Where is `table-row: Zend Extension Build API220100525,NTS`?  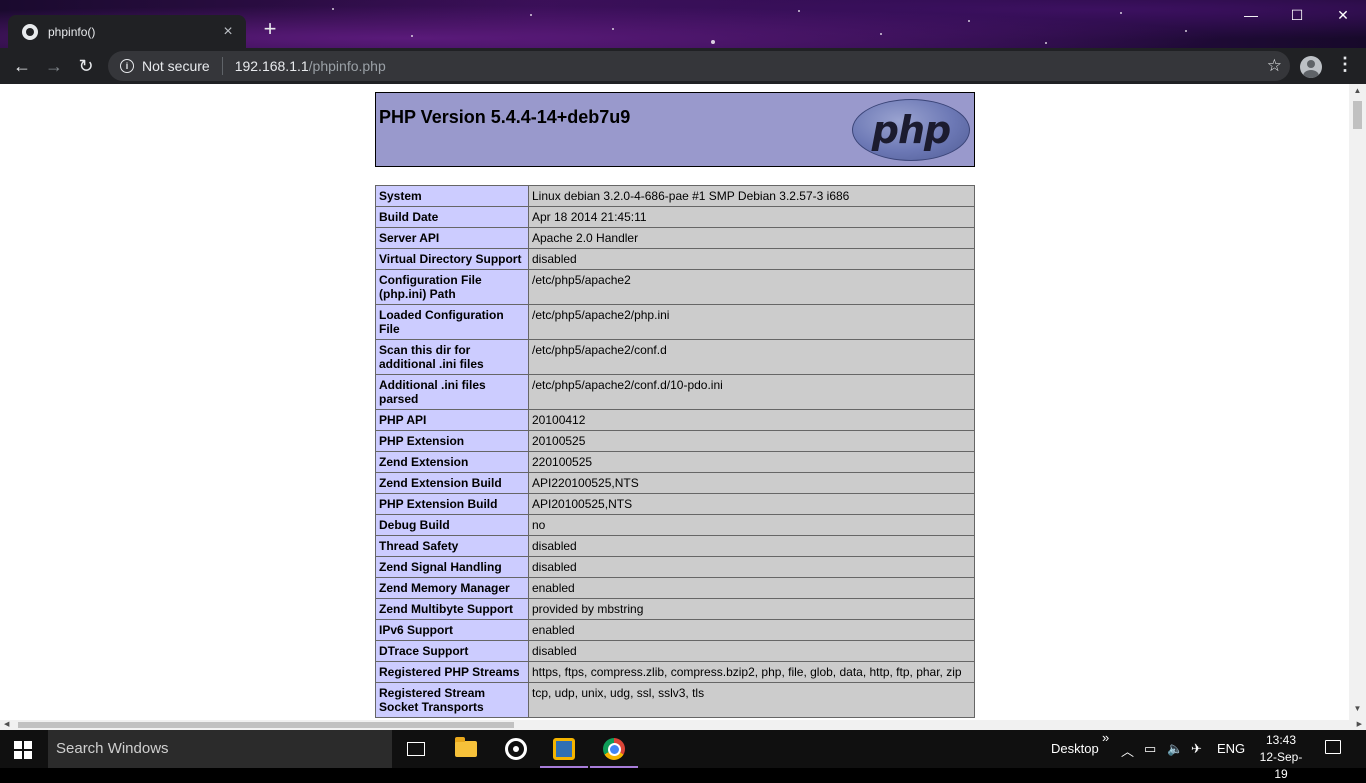
table-row: Zend Extension Build API220100525,NTS is located at coordinates (675, 483).